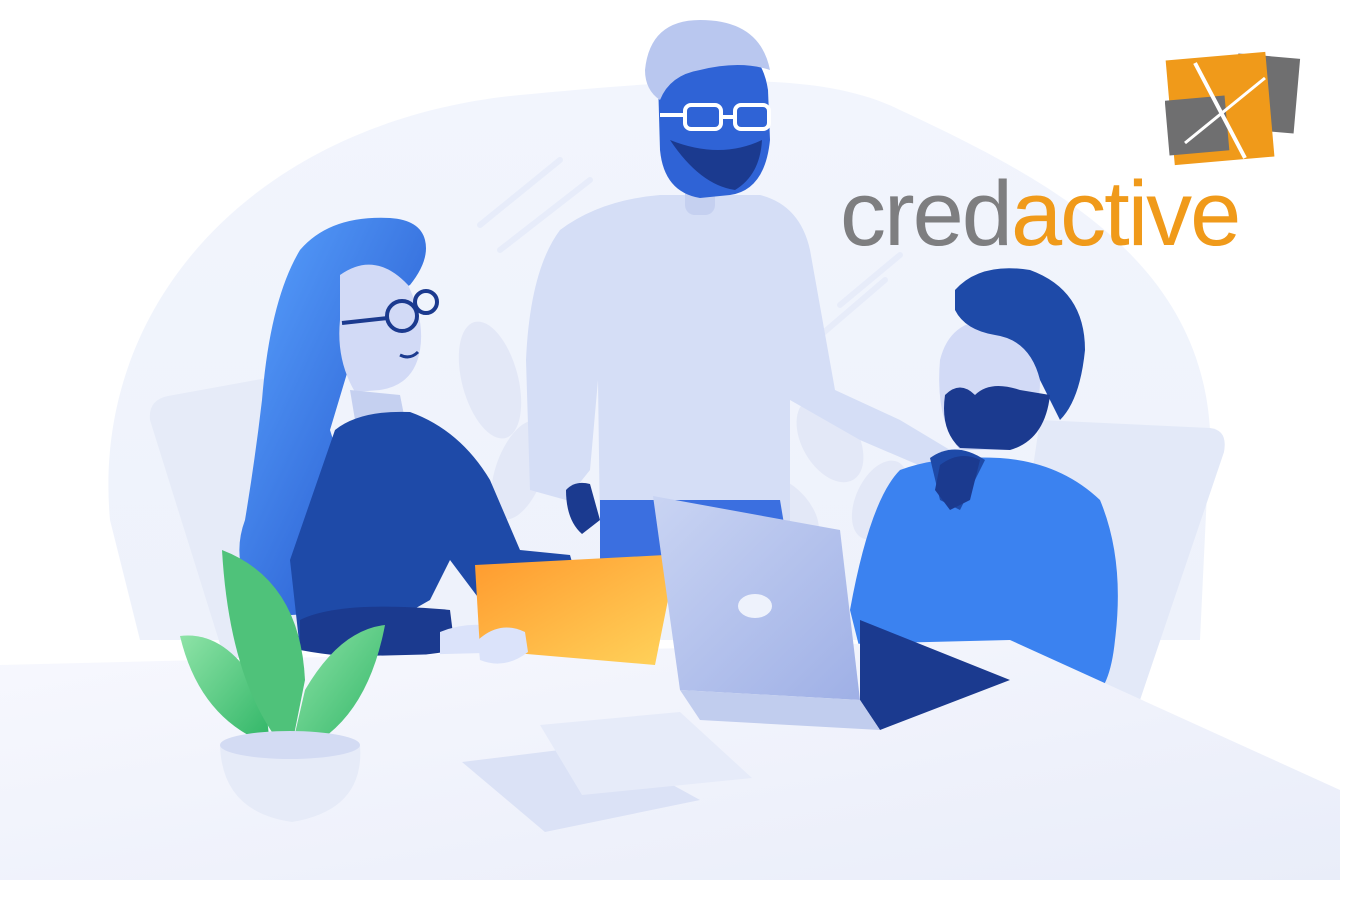 The width and height of the screenshot is (1361, 901). I want to click on credactive-logo: credactive, so click(1085, 155).